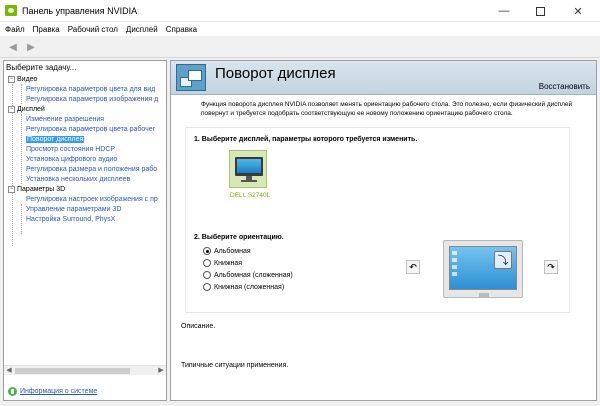 The image size is (600, 406). I want to click on category-label: Видео, so click(27, 79).